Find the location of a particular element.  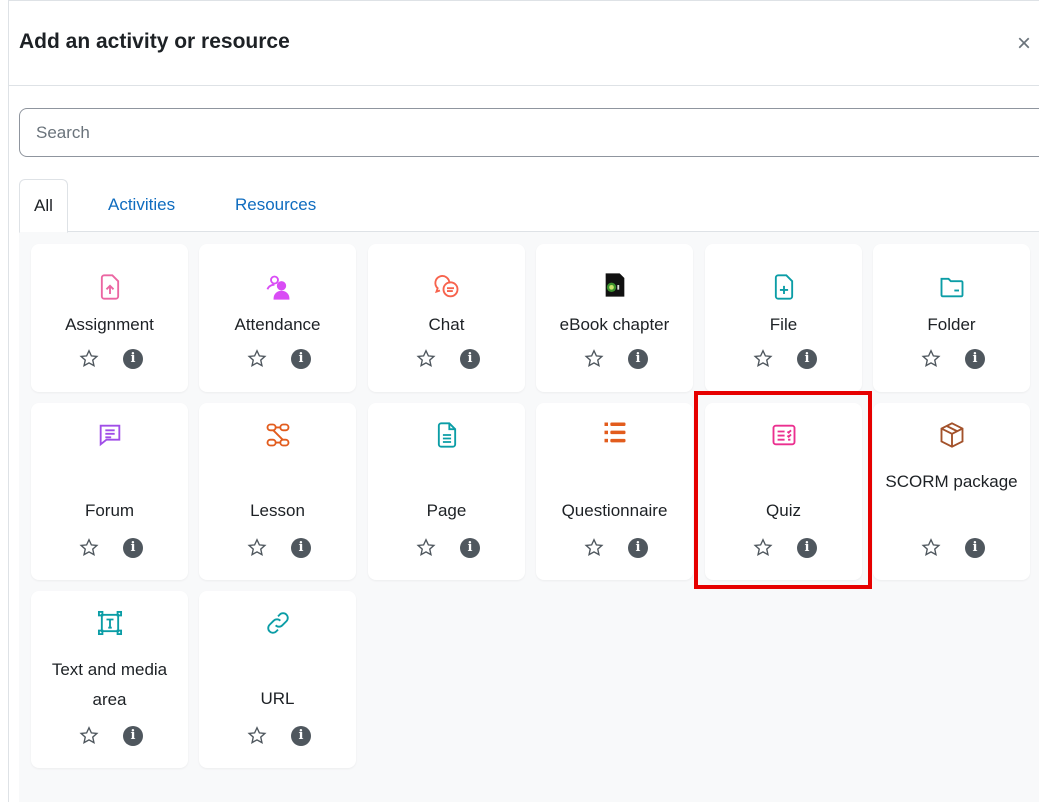

quiz-checklist-icon is located at coordinates (784, 435).